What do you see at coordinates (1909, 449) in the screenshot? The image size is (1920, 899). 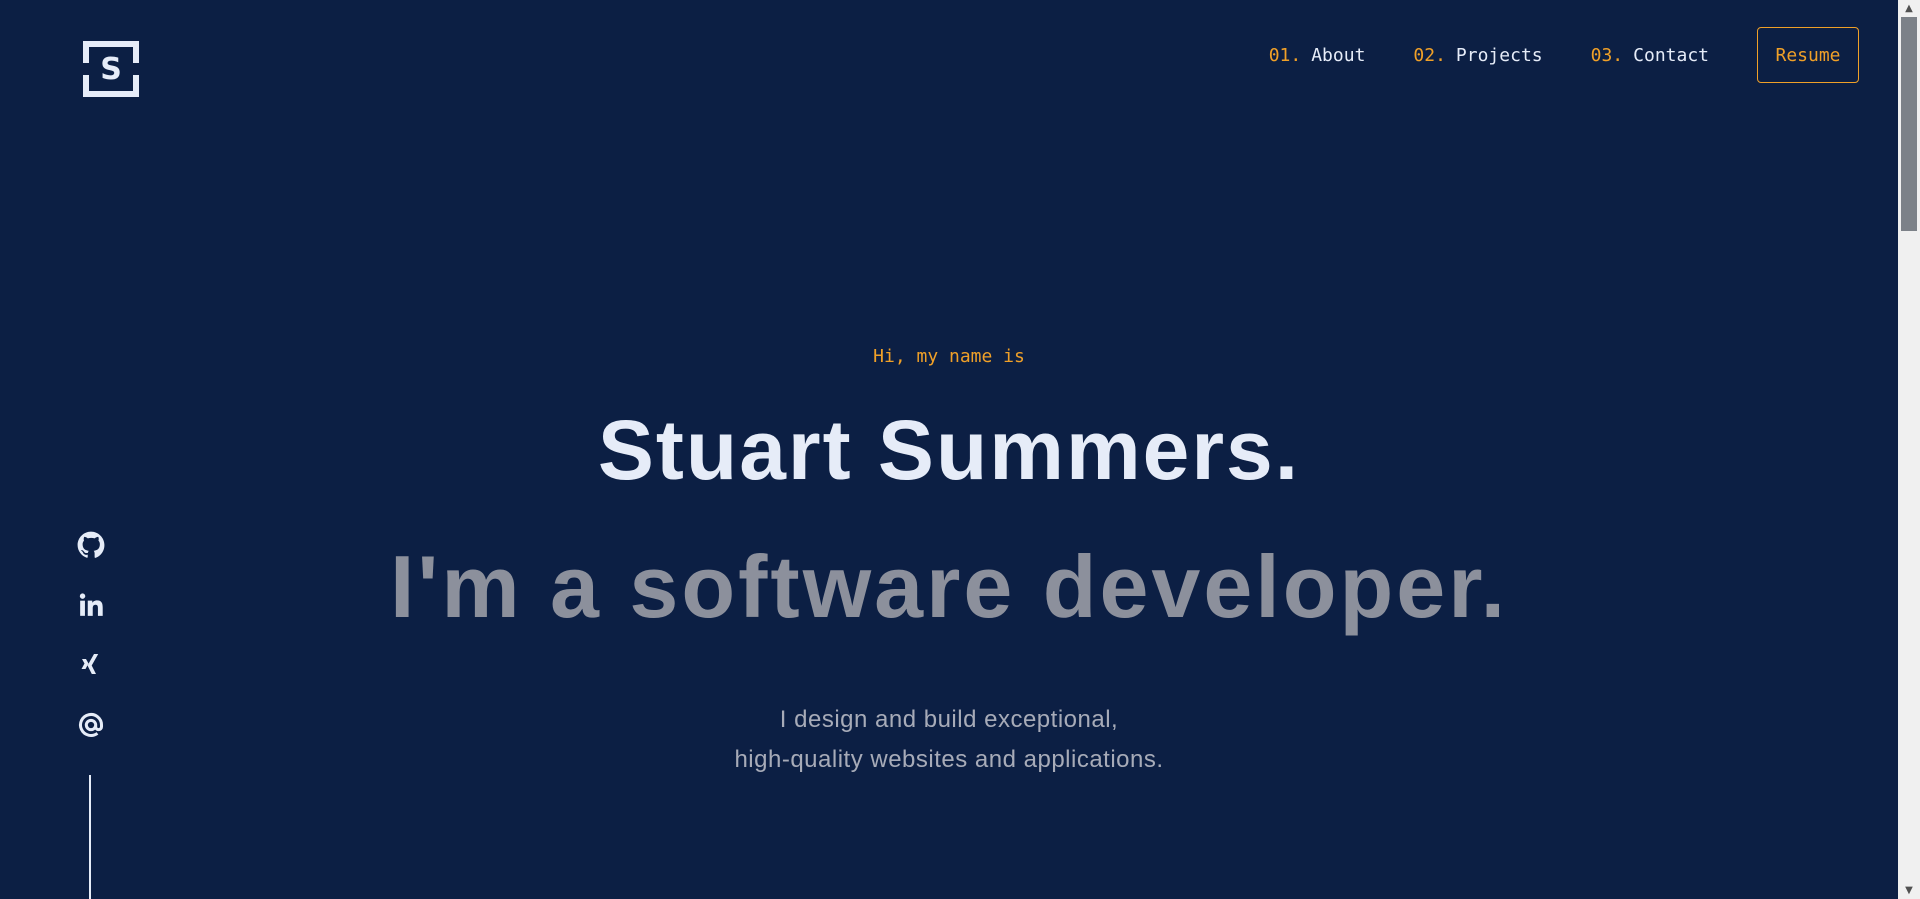 I see `scrollbar: ▲ ▼` at bounding box center [1909, 449].